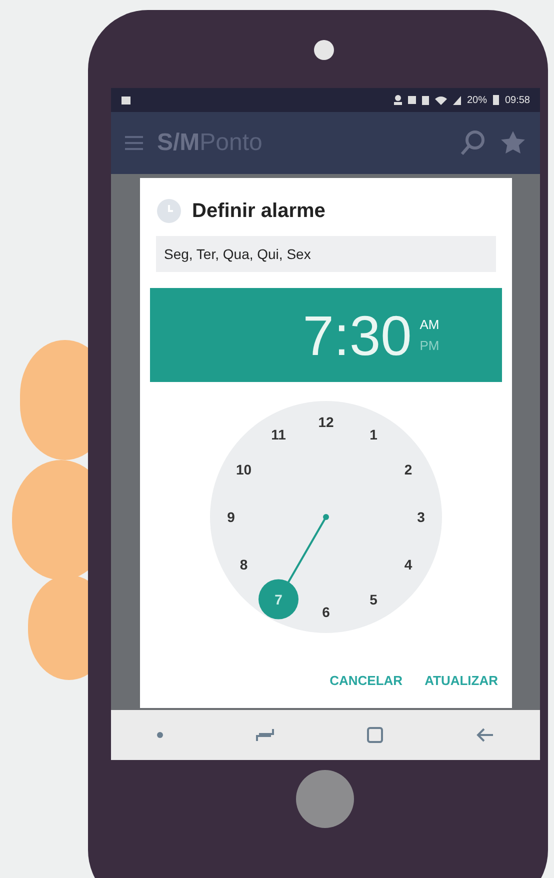 The width and height of the screenshot is (554, 878). I want to click on days-field: Seg, Ter, Qua, Qui, Sex, so click(326, 254).